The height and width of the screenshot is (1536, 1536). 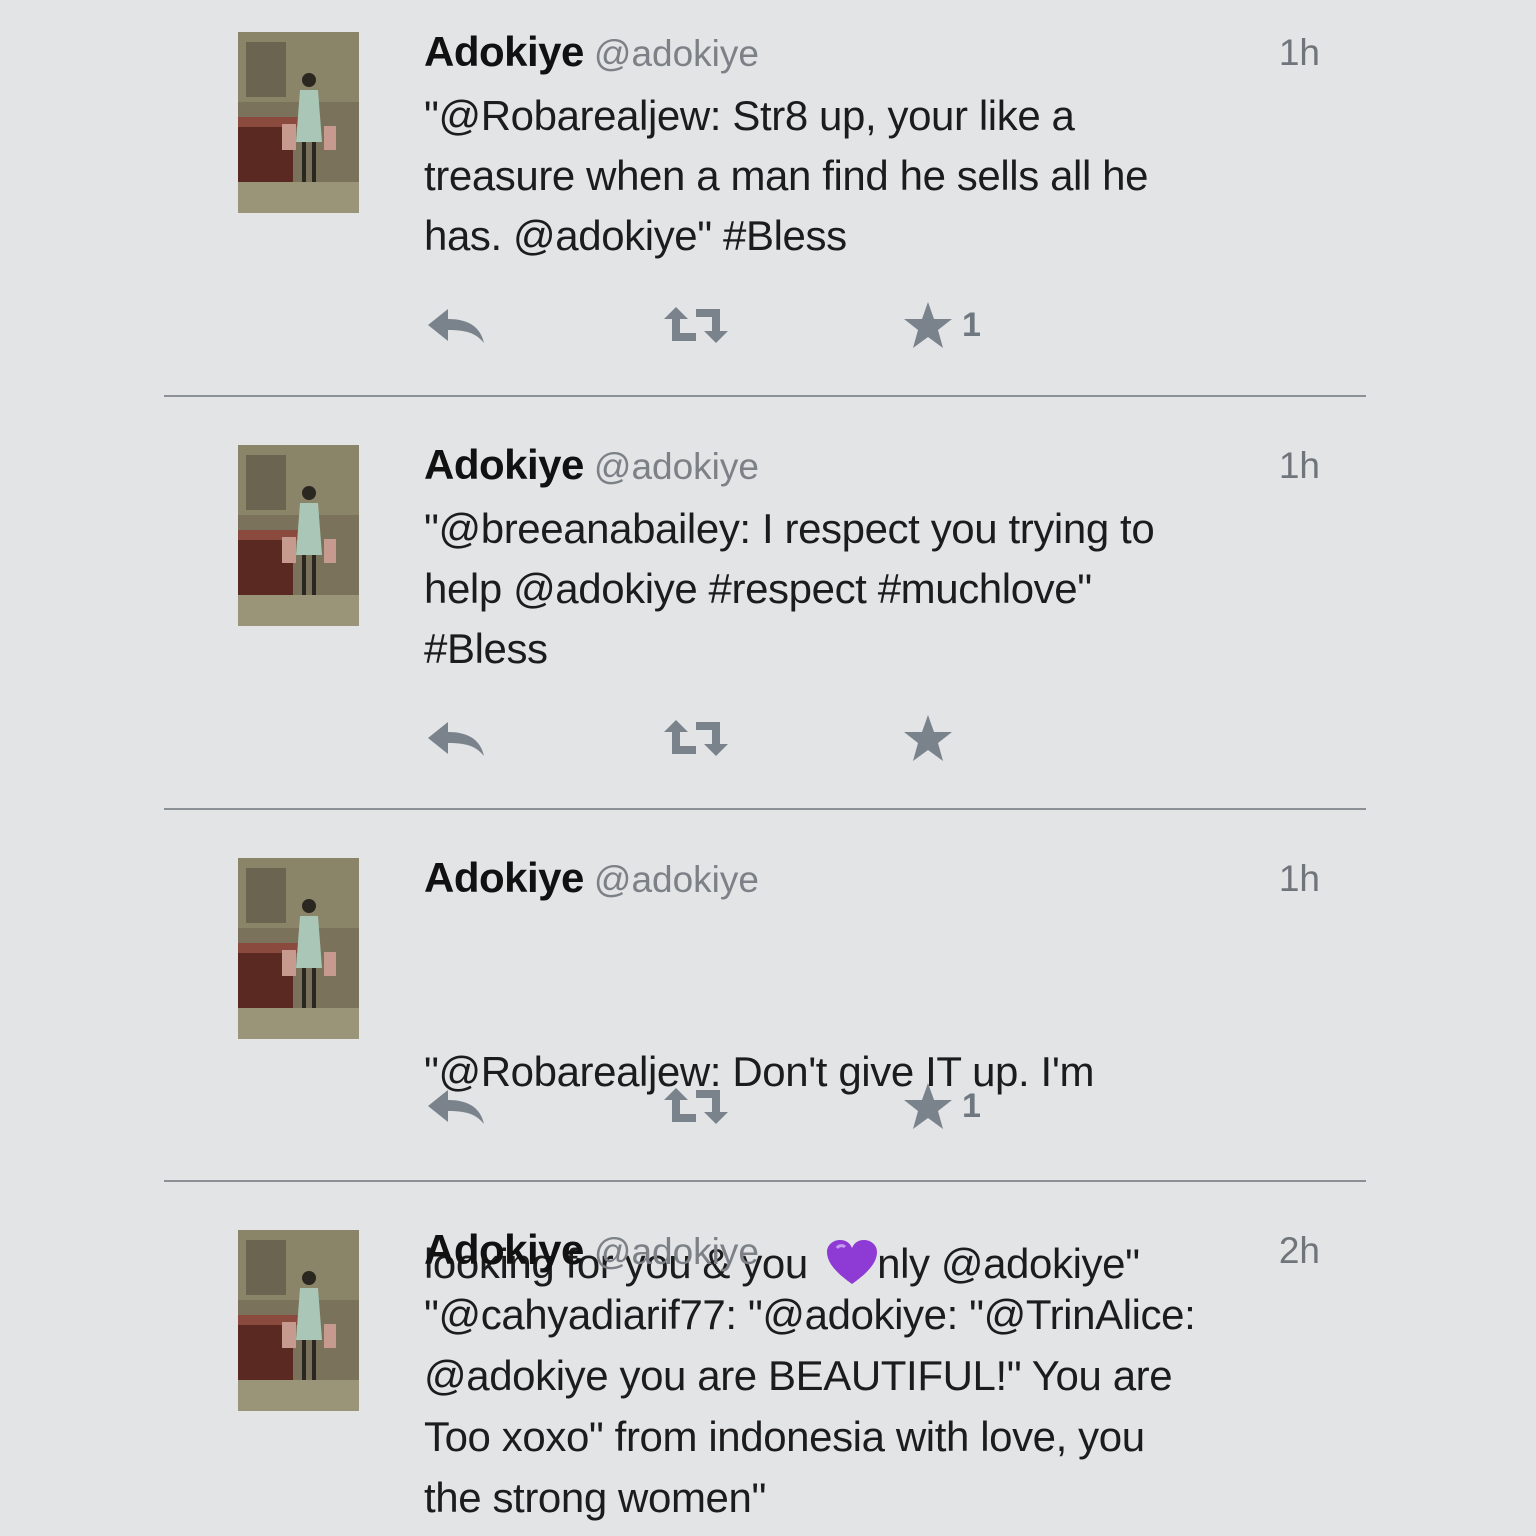 I want to click on tweet-header: Adokiye @adokiye 2h, so click(x=872, y=1254).